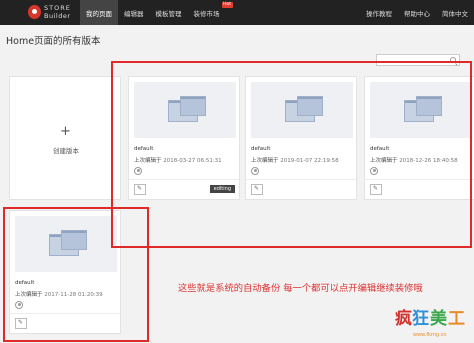 This screenshot has height=343, width=474. I want to click on watermark-char: 疯, so click(403, 319).